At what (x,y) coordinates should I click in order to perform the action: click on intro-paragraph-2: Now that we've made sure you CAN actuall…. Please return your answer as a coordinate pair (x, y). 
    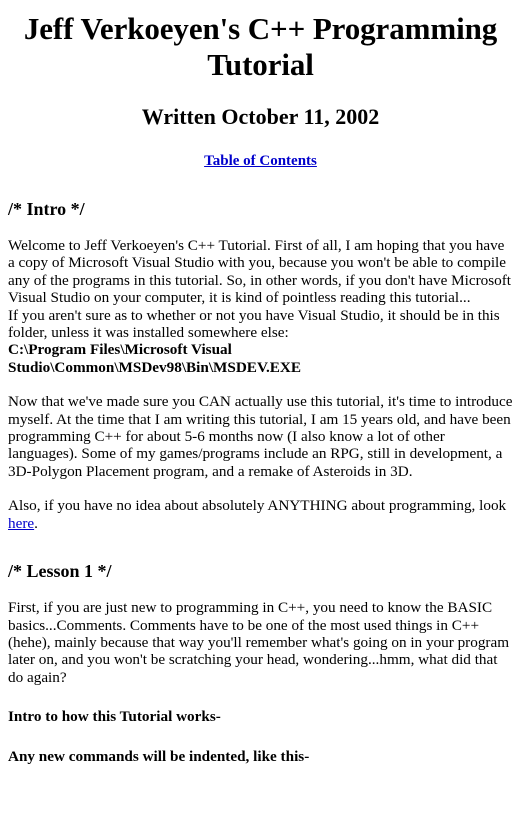
    Looking at the image, I should click on (260, 436).